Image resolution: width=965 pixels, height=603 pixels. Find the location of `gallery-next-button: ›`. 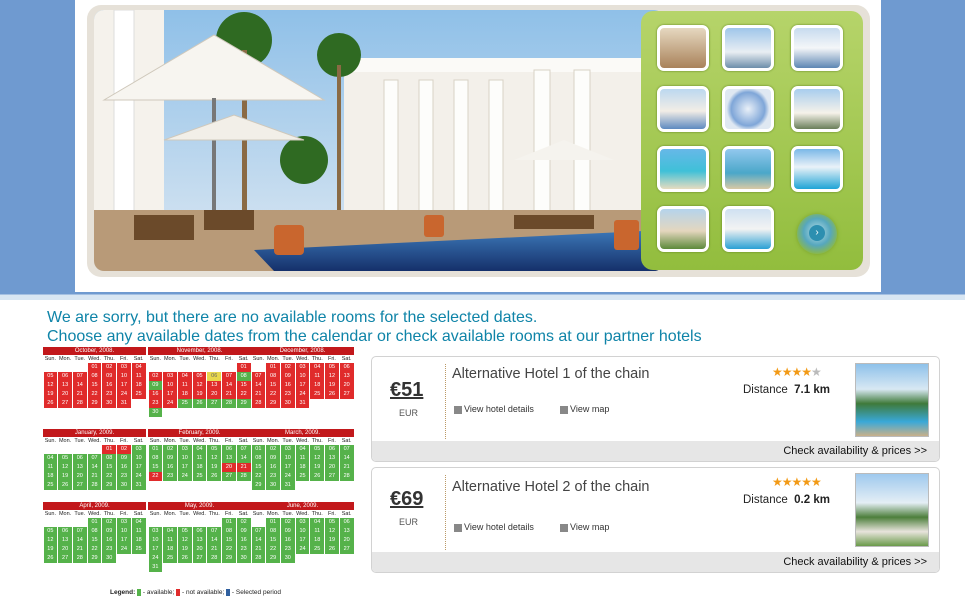

gallery-next-button: › is located at coordinates (817, 234).